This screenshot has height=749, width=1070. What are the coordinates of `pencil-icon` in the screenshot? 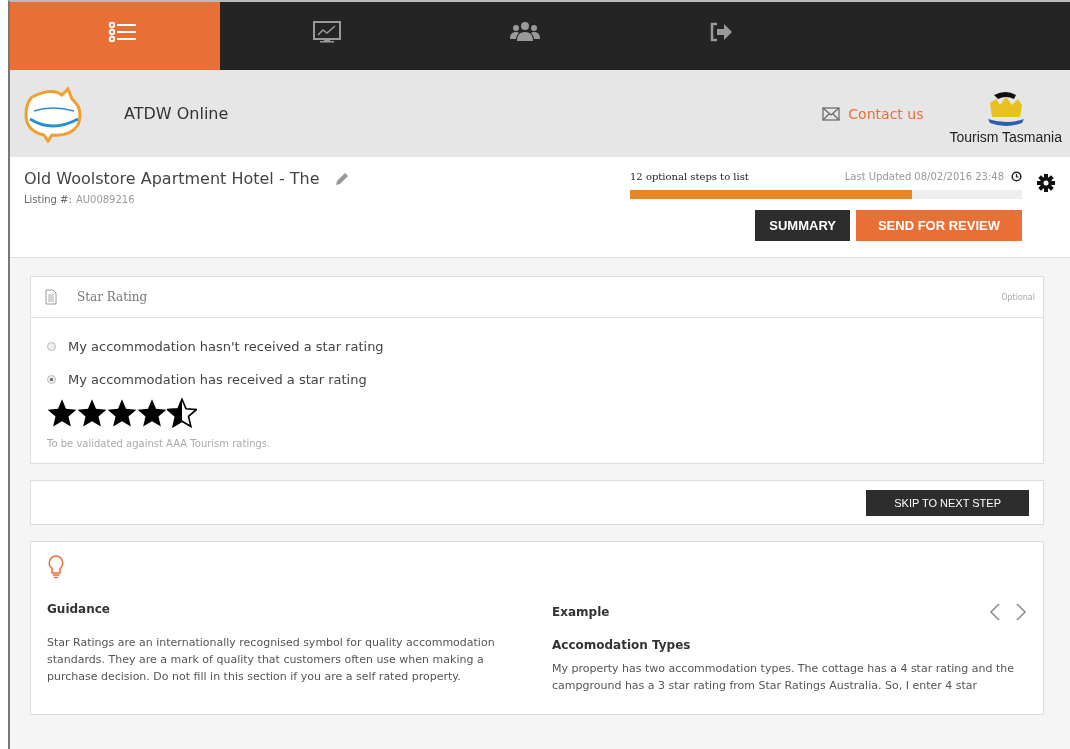 It's located at (341, 178).